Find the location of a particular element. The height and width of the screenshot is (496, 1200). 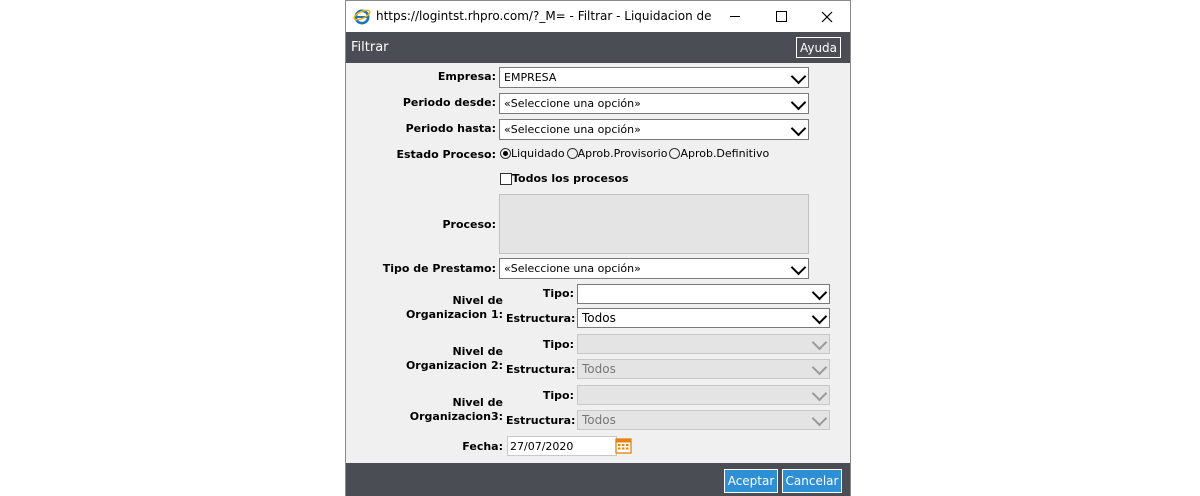

periodo-hasta-select: «Seleccione una opción» is located at coordinates (654, 129).